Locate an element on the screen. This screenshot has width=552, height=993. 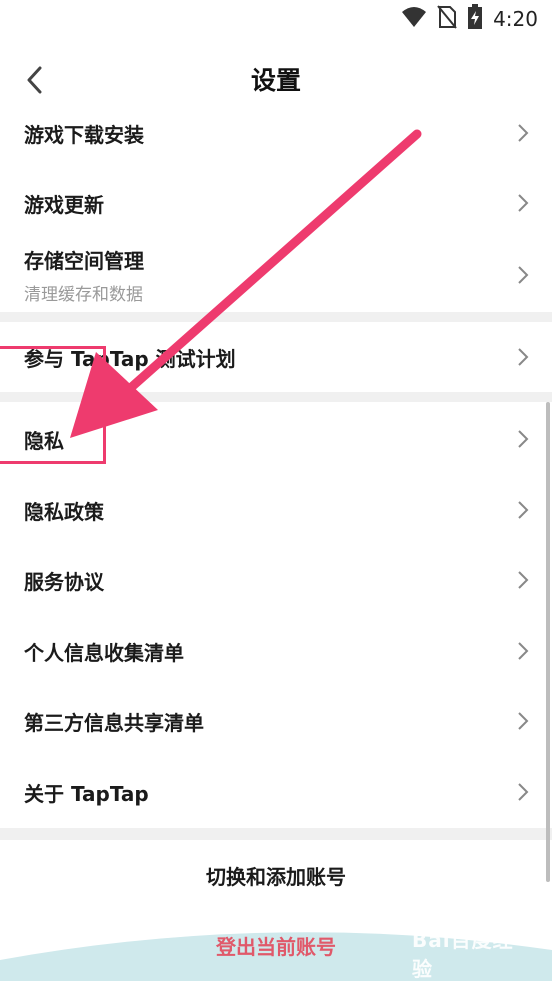
logout-label: 登出当前账号 is located at coordinates (276, 946).